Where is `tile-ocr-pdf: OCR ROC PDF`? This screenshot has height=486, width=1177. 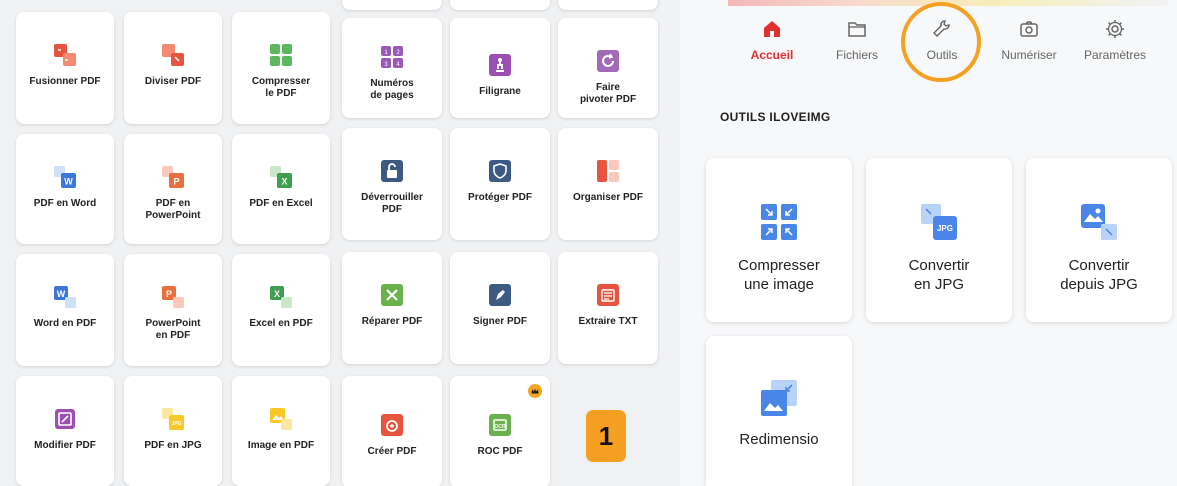 tile-ocr-pdf: OCR ROC PDF is located at coordinates (500, 431).